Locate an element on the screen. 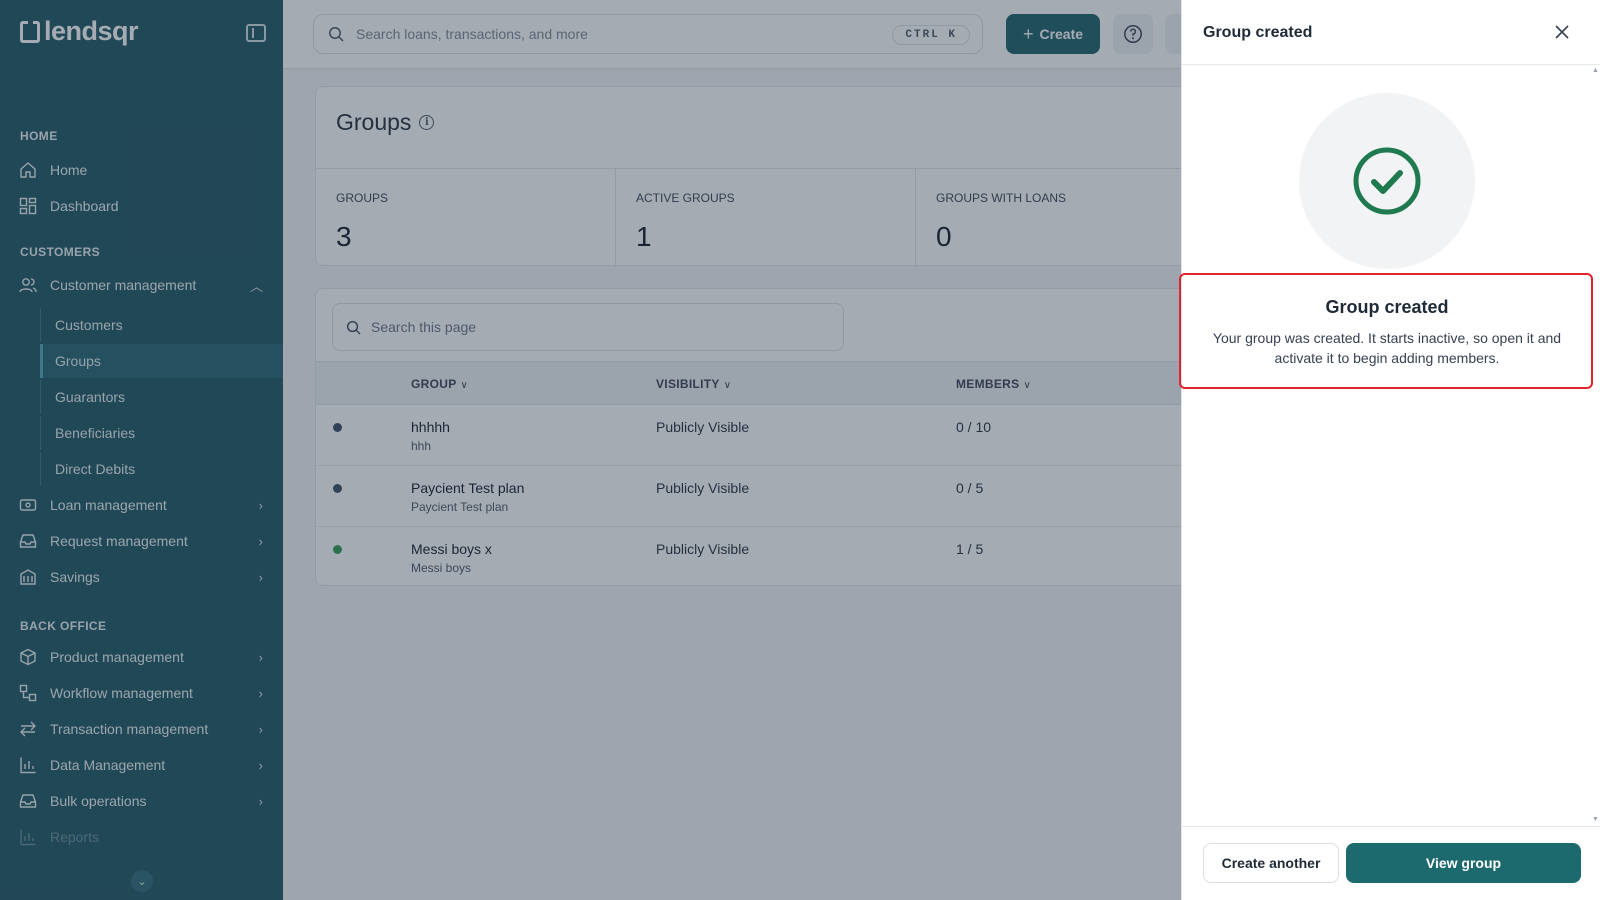 This screenshot has height=900, width=1600. success-illustration is located at coordinates (1387, 181).